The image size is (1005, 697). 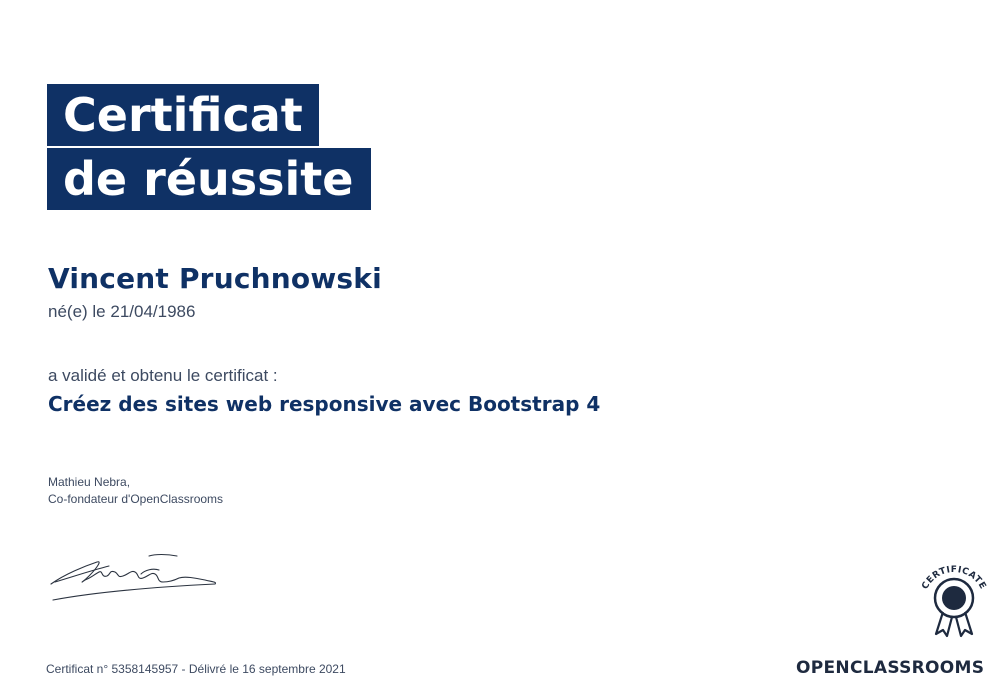 What do you see at coordinates (183, 115) in the screenshot?
I see `certificate-title-line-1: Certificat` at bounding box center [183, 115].